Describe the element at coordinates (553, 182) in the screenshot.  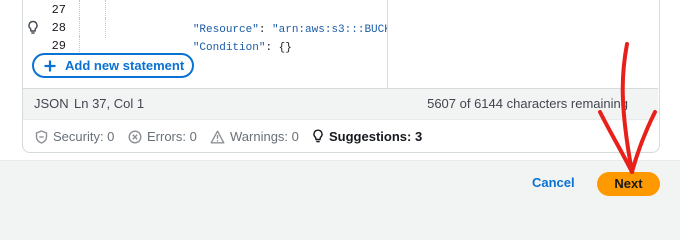
I see `cancel-button: Cancel` at that location.